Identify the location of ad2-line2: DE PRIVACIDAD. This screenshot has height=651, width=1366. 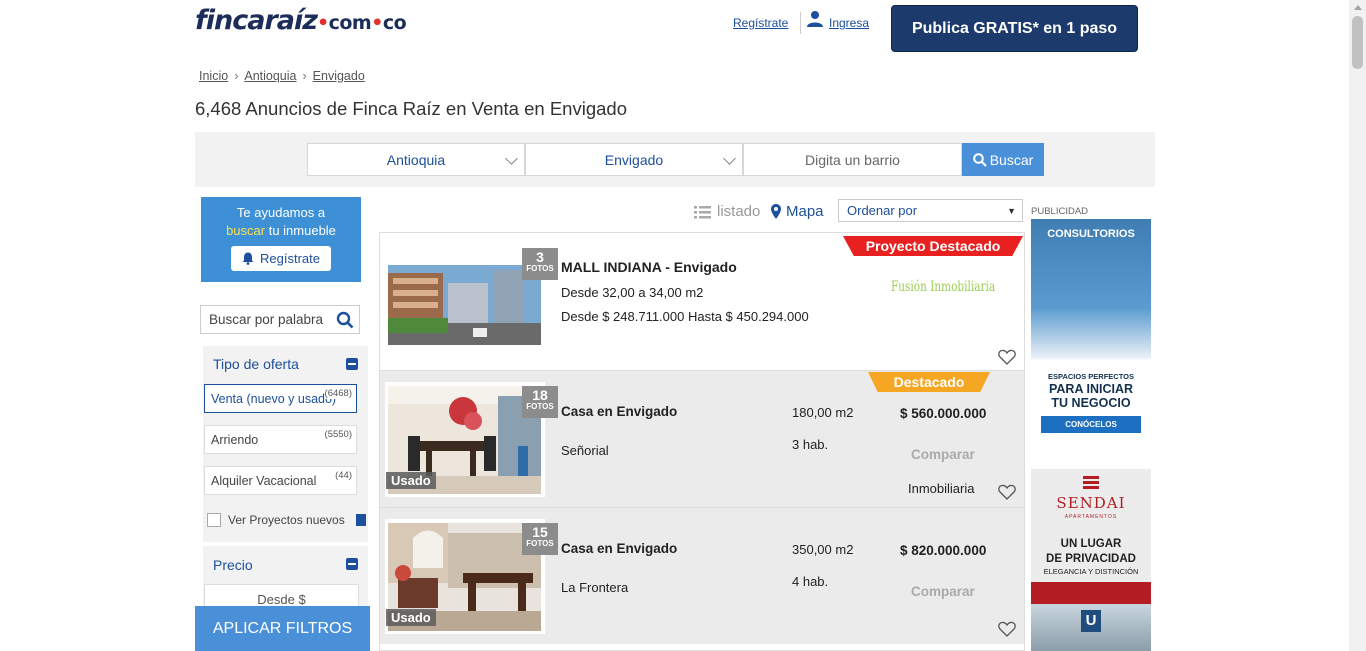
(1091, 559).